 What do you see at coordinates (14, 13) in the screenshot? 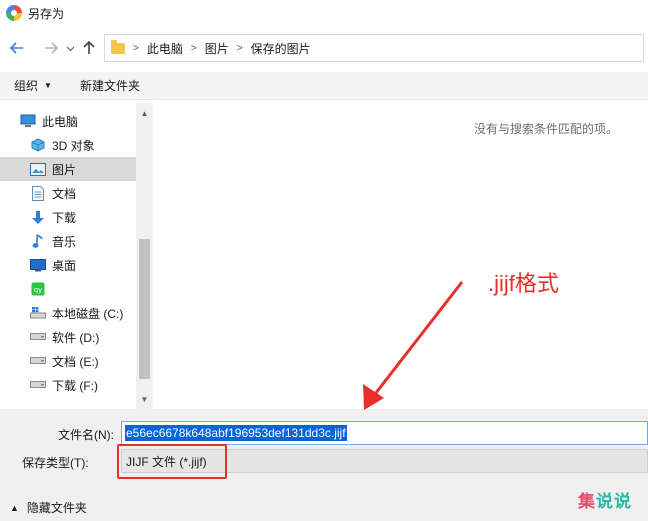
I see `app-icon` at bounding box center [14, 13].